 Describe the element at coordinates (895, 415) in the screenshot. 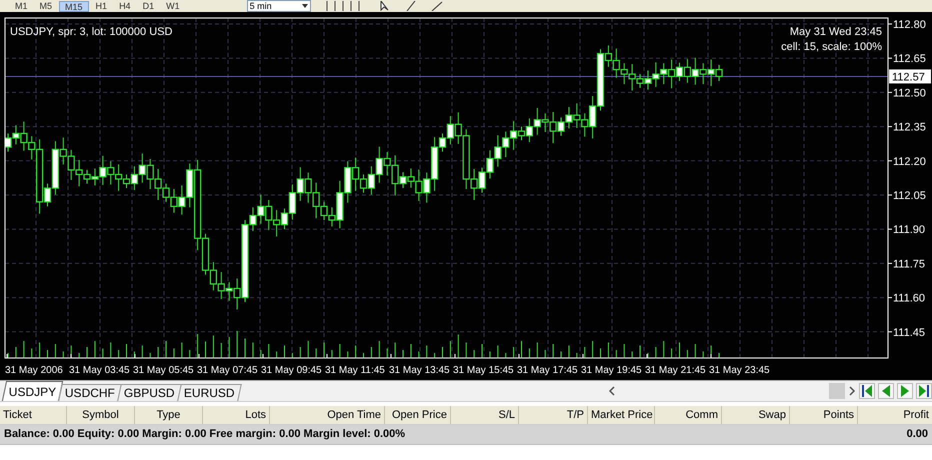

I see `column-header: Profit` at that location.